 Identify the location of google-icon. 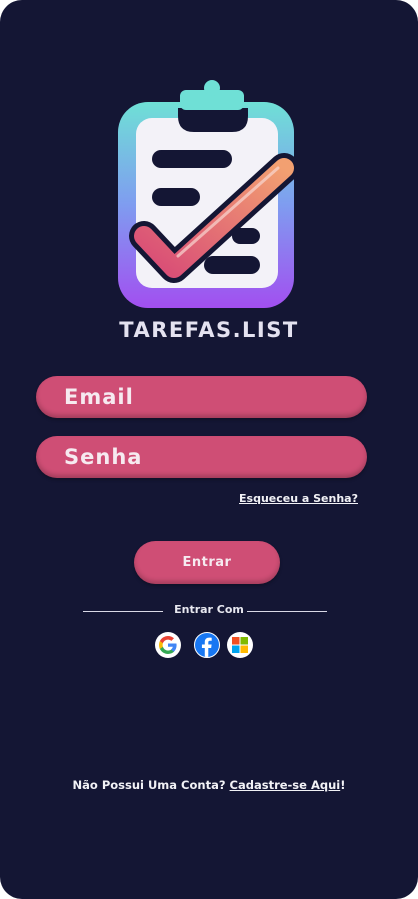
(168, 645).